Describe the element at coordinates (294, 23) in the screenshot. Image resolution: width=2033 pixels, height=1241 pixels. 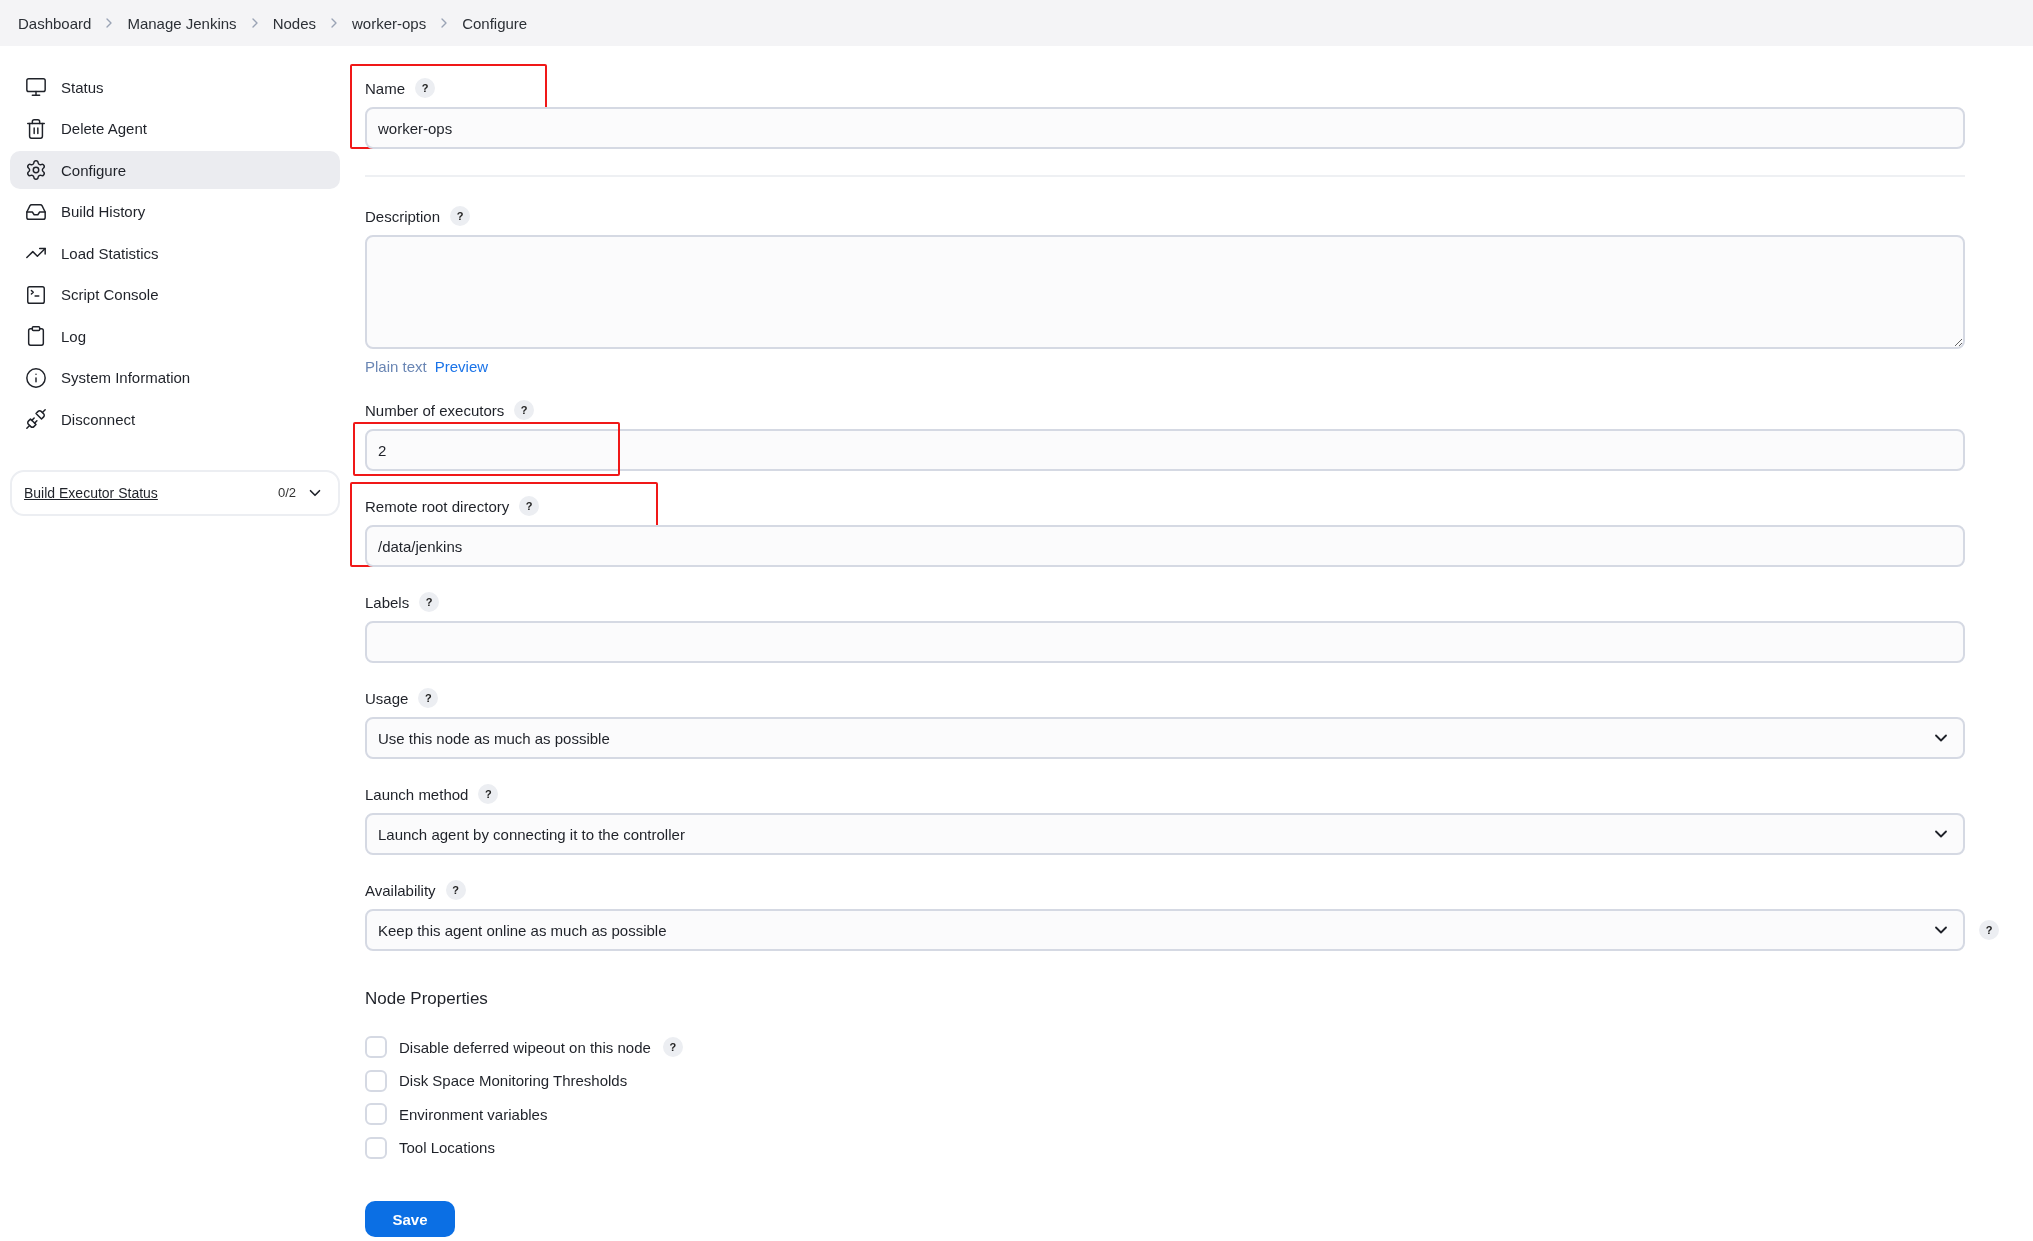
I see `breadcrumb-link: Nodes` at that location.